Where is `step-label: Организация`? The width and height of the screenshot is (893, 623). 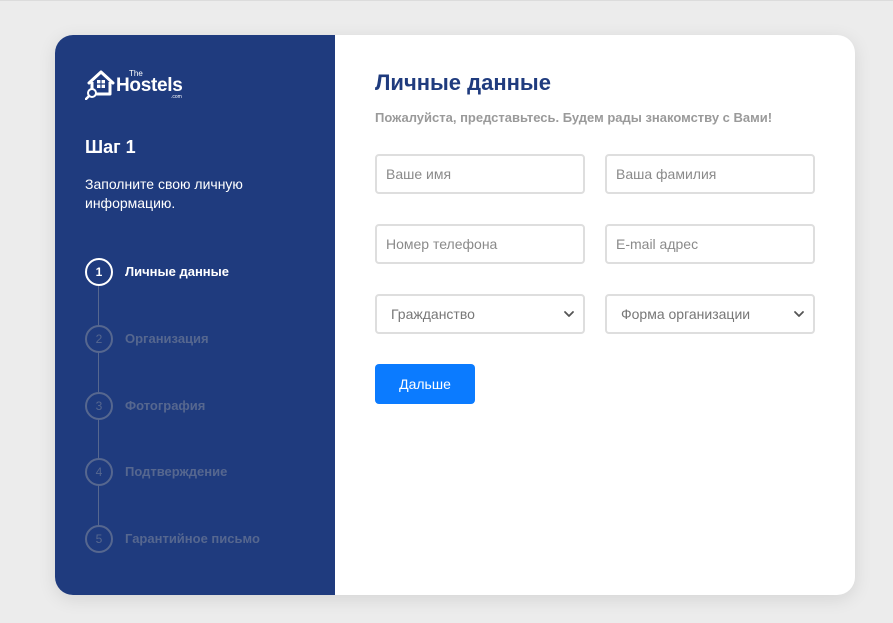
step-label: Организация is located at coordinates (167, 338).